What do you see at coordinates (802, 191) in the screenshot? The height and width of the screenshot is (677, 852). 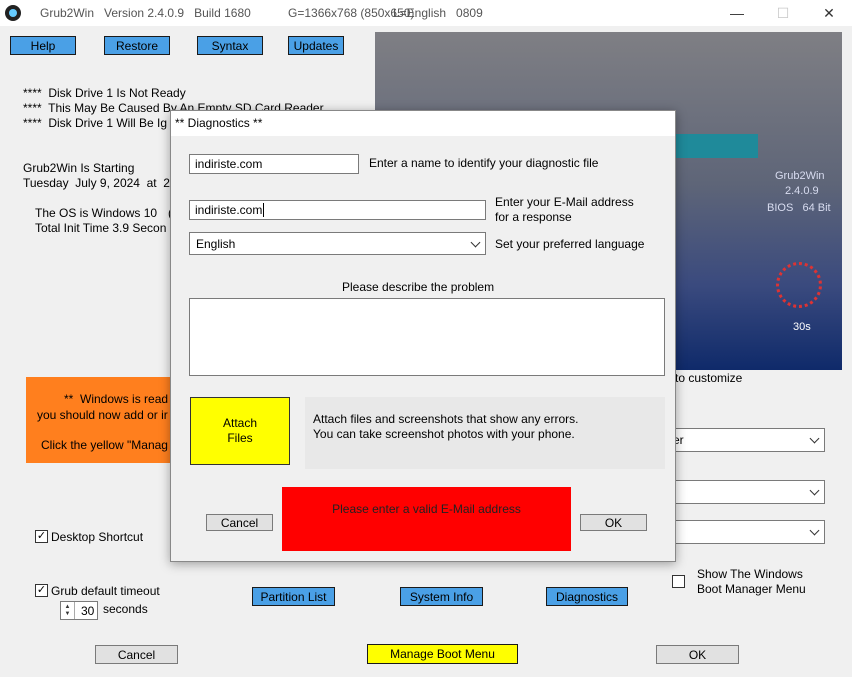 I see `preview-version: 2.4.0.9` at bounding box center [802, 191].